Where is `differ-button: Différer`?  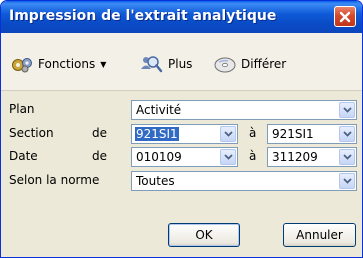
differ-button: Différer is located at coordinates (249, 64).